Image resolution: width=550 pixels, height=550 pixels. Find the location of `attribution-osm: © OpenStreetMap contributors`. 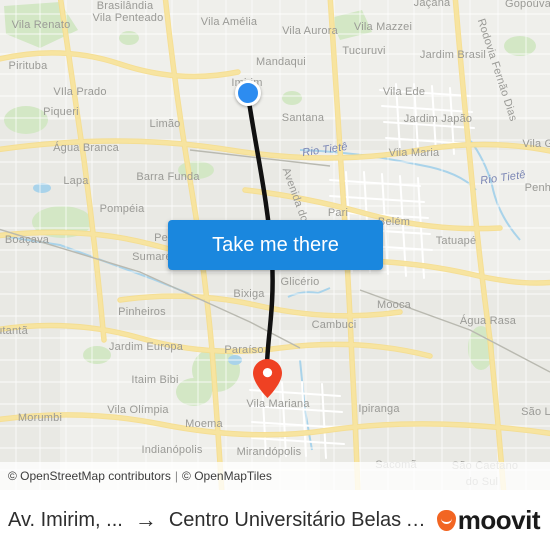

attribution-osm: © OpenStreetMap contributors is located at coordinates (89, 476).